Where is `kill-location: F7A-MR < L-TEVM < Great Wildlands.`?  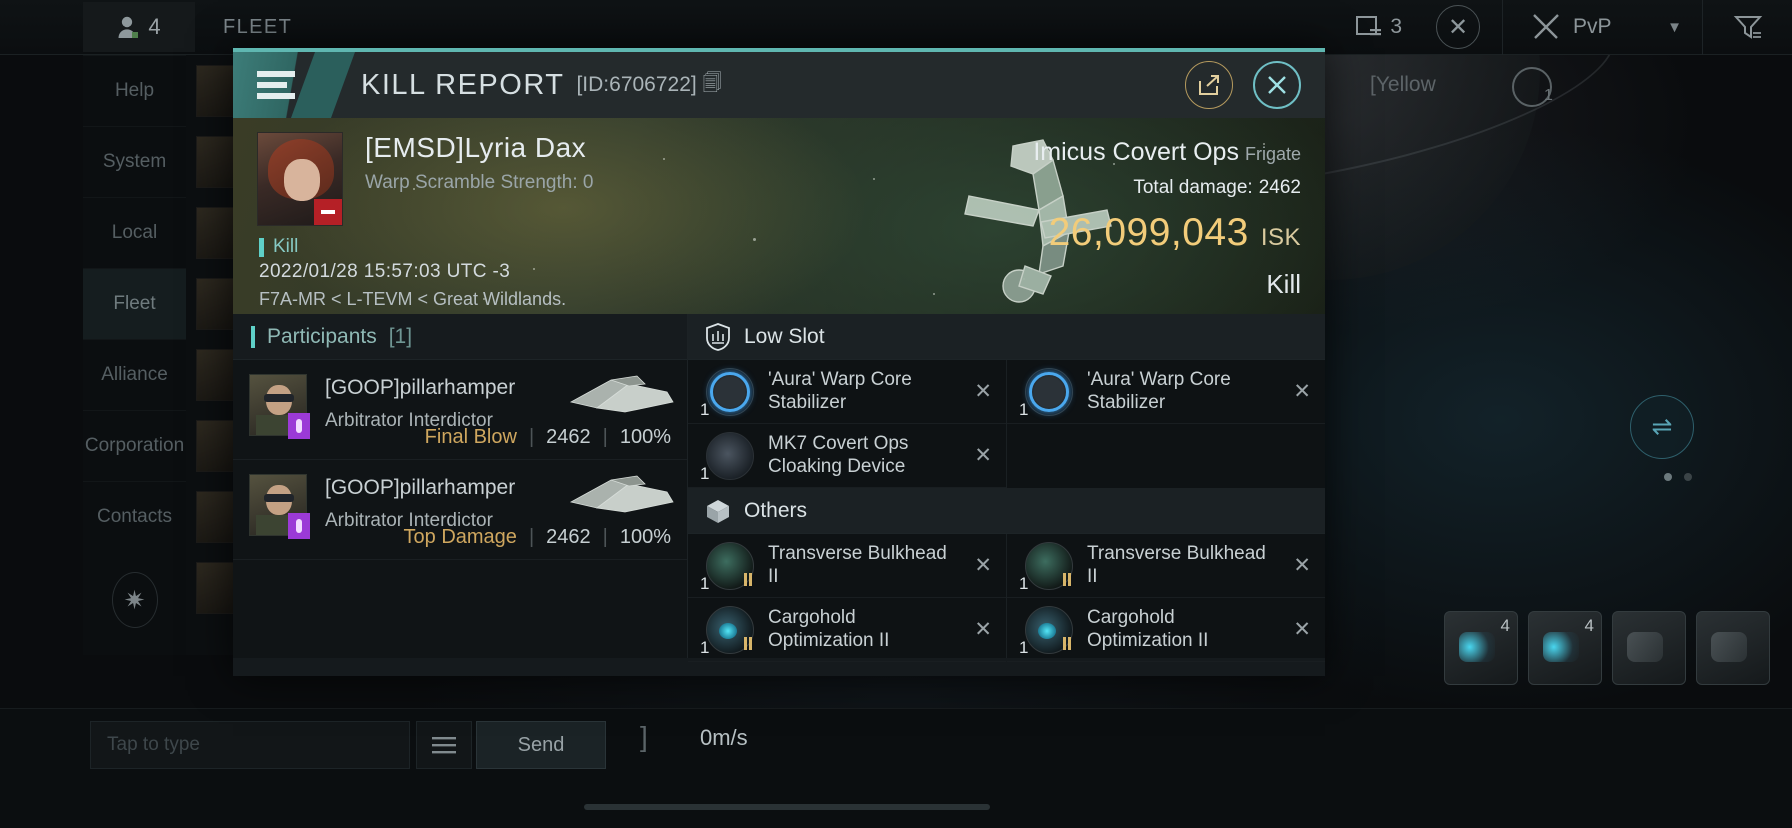 kill-location: F7A-MR < L-TEVM < Great Wildlands. is located at coordinates (413, 299).